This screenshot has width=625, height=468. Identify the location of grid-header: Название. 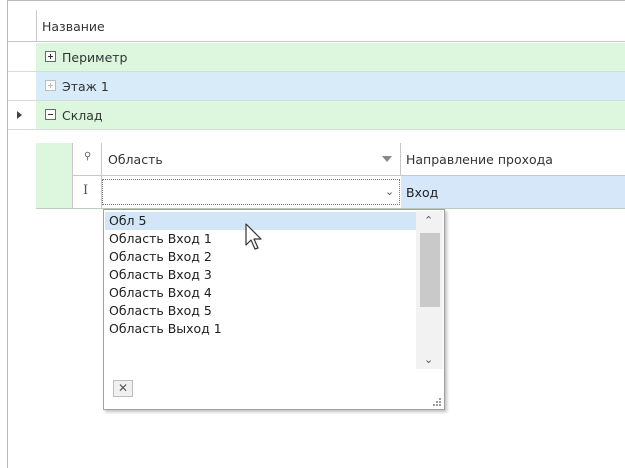
(316, 26).